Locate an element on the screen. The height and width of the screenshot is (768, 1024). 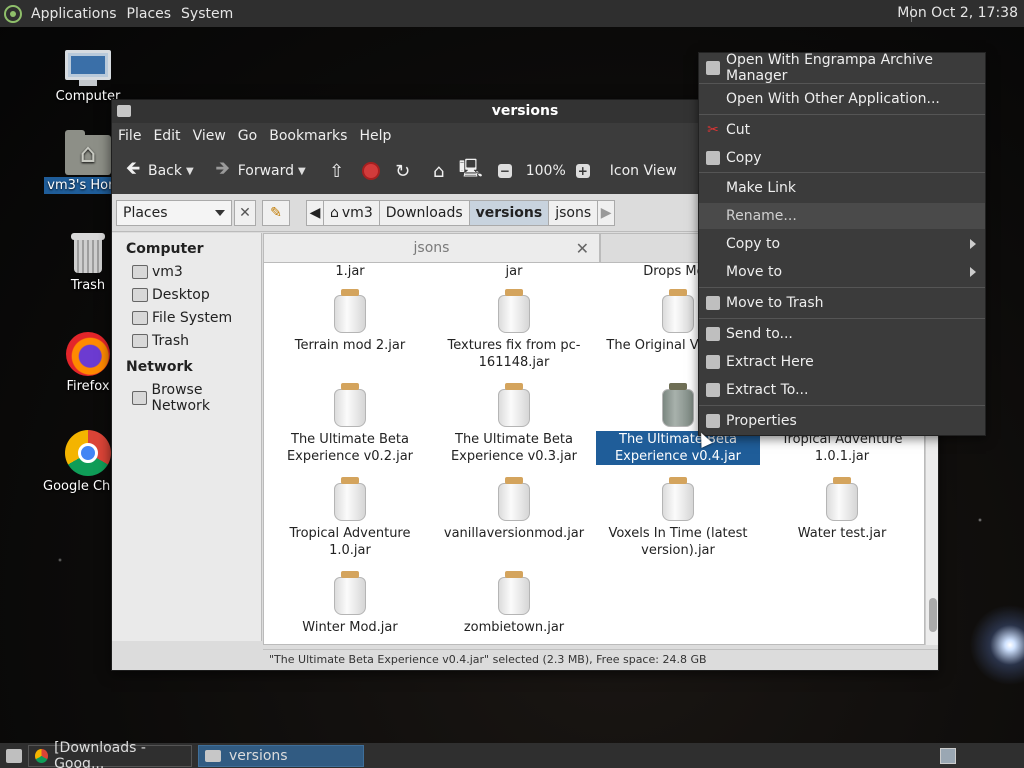
zoom-level: 100% is located at coordinates (545, 171).